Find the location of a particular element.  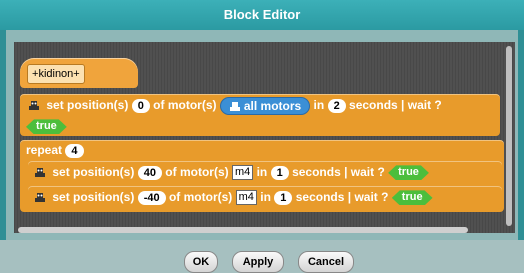

repeat-header: repeat 4 is located at coordinates (55, 150).